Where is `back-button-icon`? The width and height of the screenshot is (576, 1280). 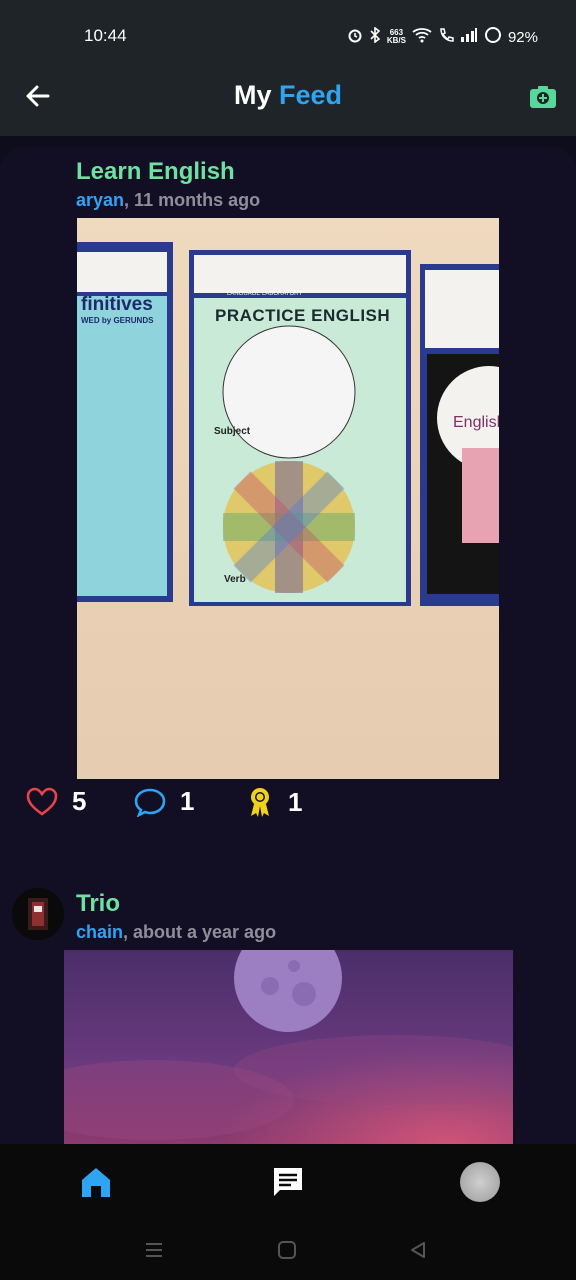 back-button-icon is located at coordinates (418, 1250).